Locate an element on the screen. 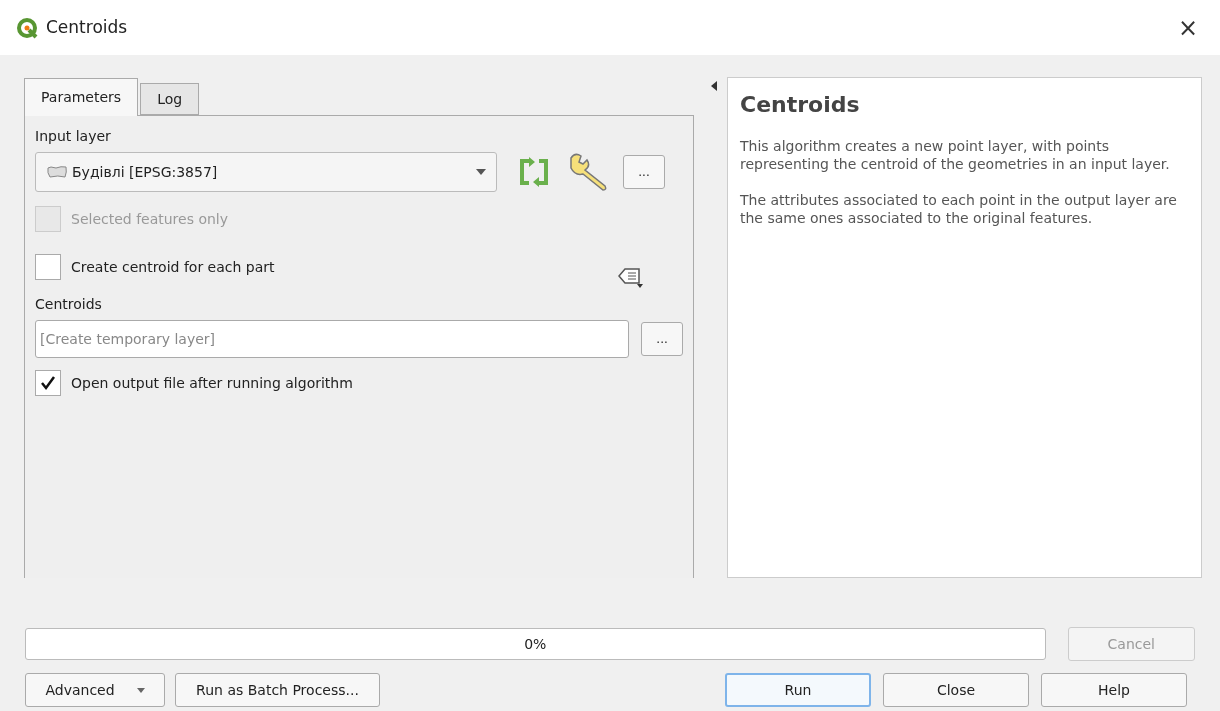  polygon-icon is located at coordinates (57, 172).